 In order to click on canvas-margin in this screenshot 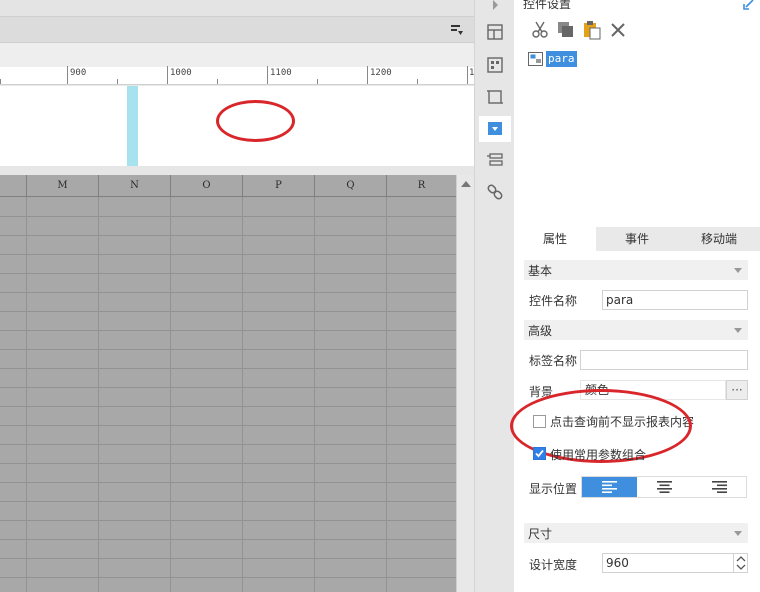, I will do `click(237, 55)`.